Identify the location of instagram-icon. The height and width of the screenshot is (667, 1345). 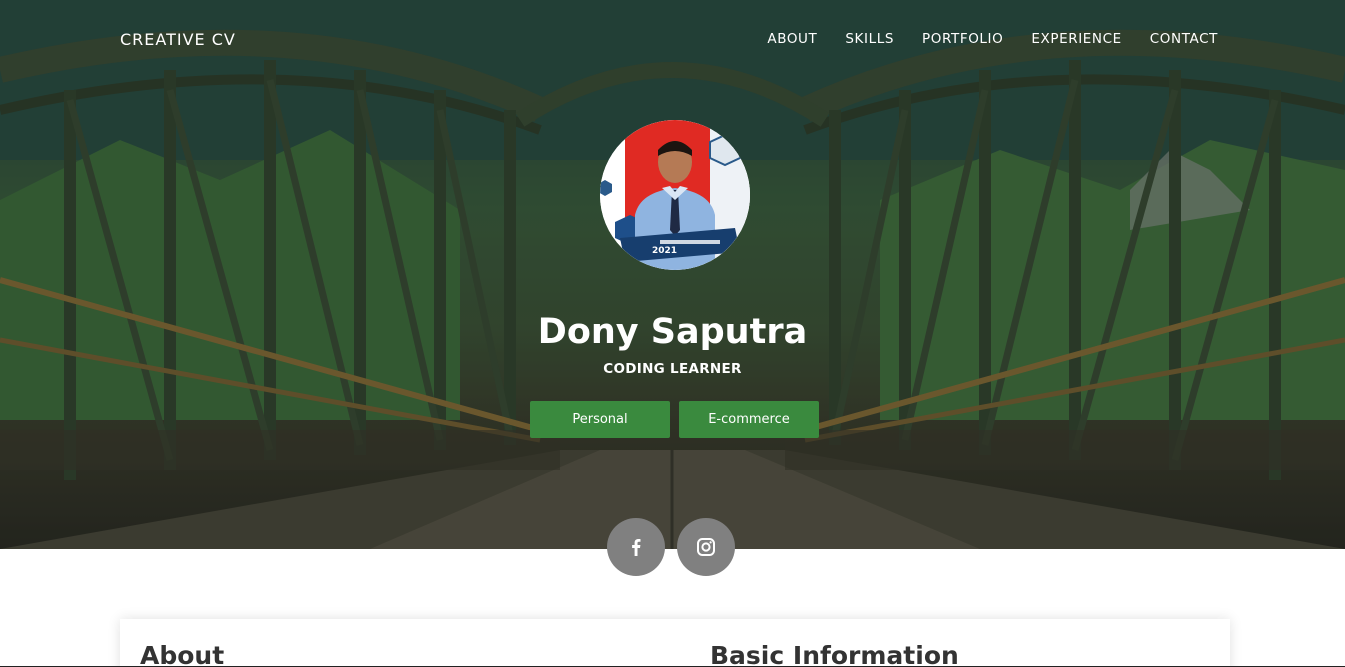
(706, 547).